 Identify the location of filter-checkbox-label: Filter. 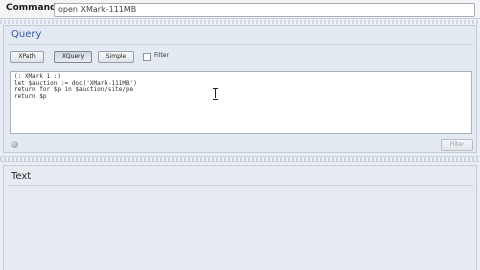
(161, 55).